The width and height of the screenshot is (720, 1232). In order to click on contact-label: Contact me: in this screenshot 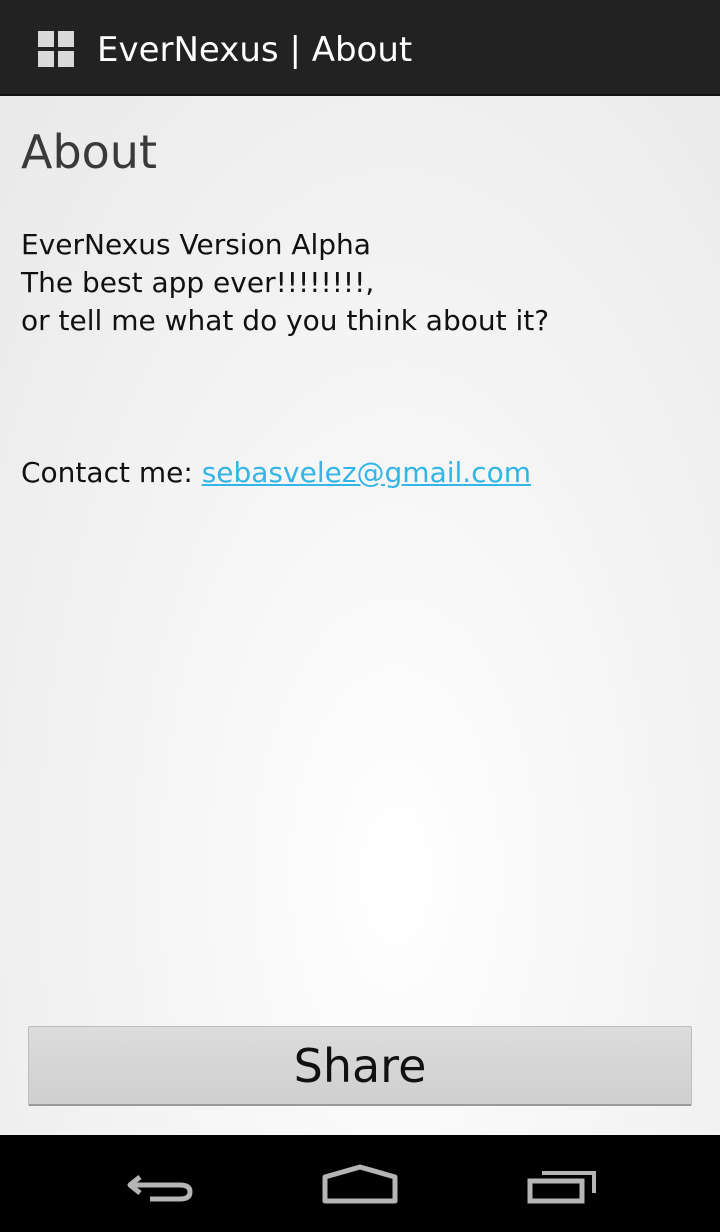, I will do `click(111, 472)`.